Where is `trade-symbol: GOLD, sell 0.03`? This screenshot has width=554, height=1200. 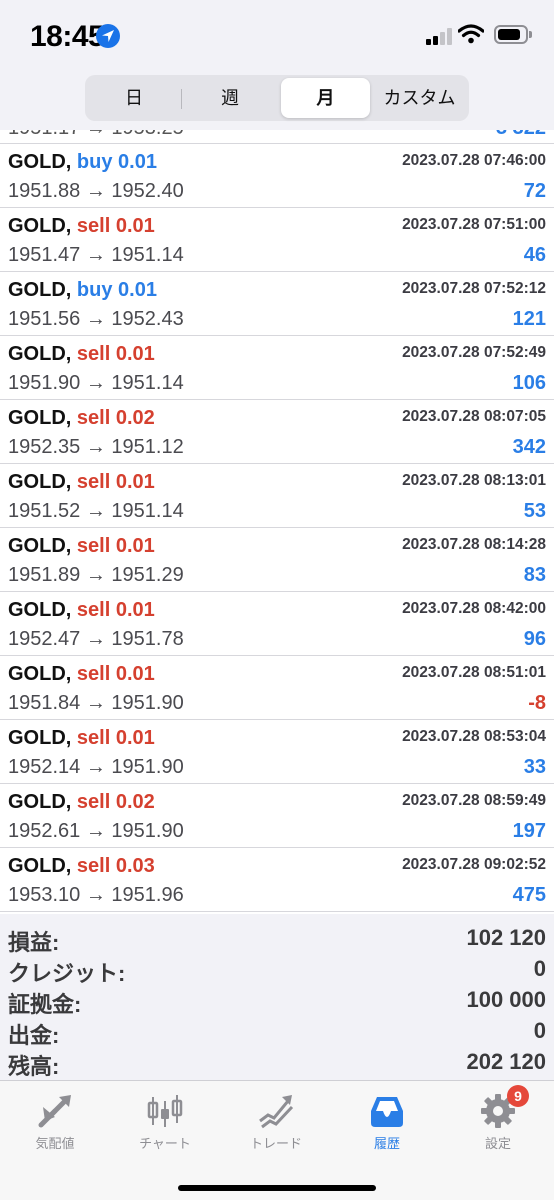
trade-symbol: GOLD, sell 0.03 is located at coordinates (81, 866).